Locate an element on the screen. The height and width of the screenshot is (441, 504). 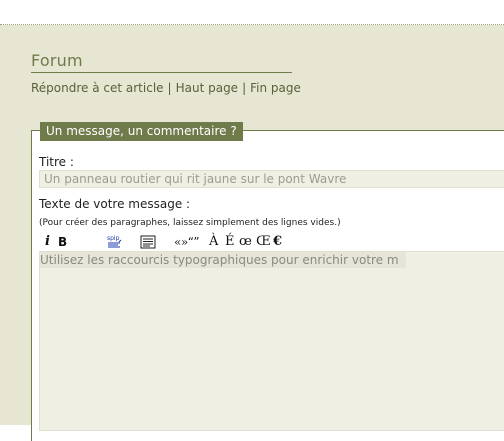
euro-button: € is located at coordinates (277, 242).